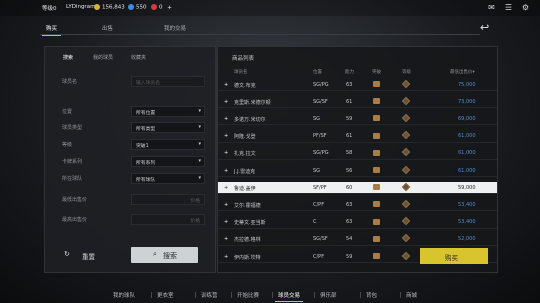  What do you see at coordinates (320, 101) in the screenshot?
I see `player-position: SG/SF` at bounding box center [320, 101].